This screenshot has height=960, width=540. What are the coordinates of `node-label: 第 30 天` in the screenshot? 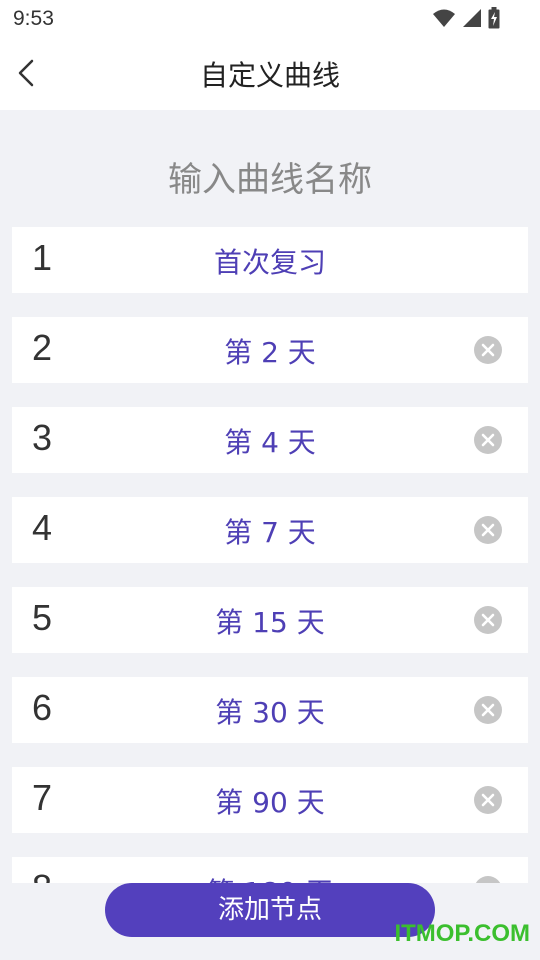 It's located at (270, 711).